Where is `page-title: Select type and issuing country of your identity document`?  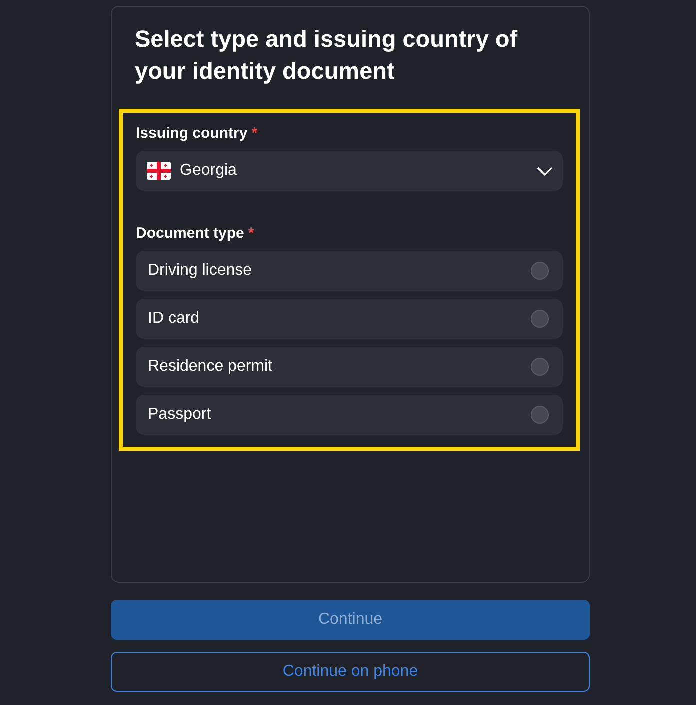 page-title: Select type and issuing country of your identity document is located at coordinates (327, 55).